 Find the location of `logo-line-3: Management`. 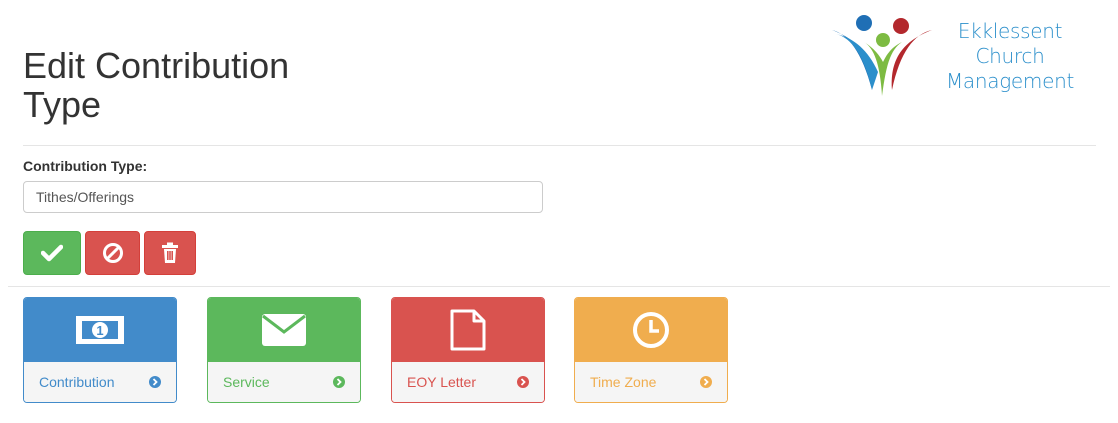

logo-line-3: Management is located at coordinates (1010, 81).